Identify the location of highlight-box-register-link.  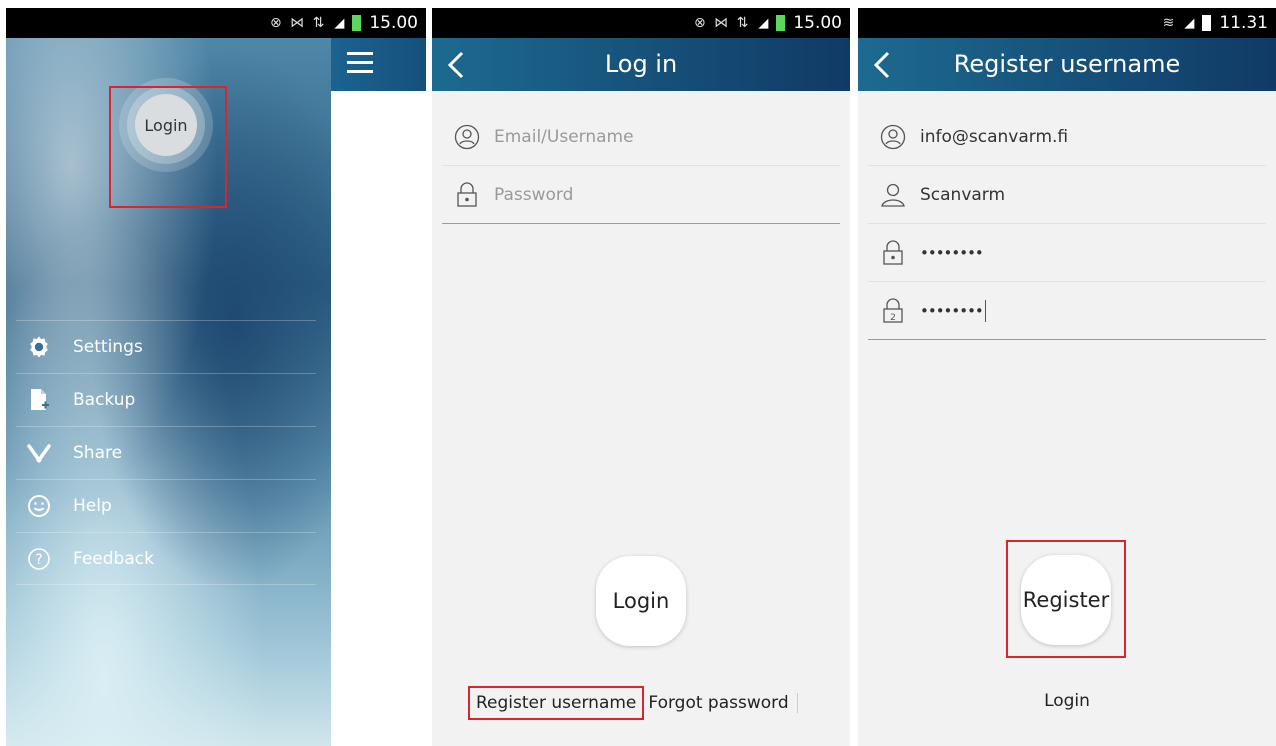
(556, 703).